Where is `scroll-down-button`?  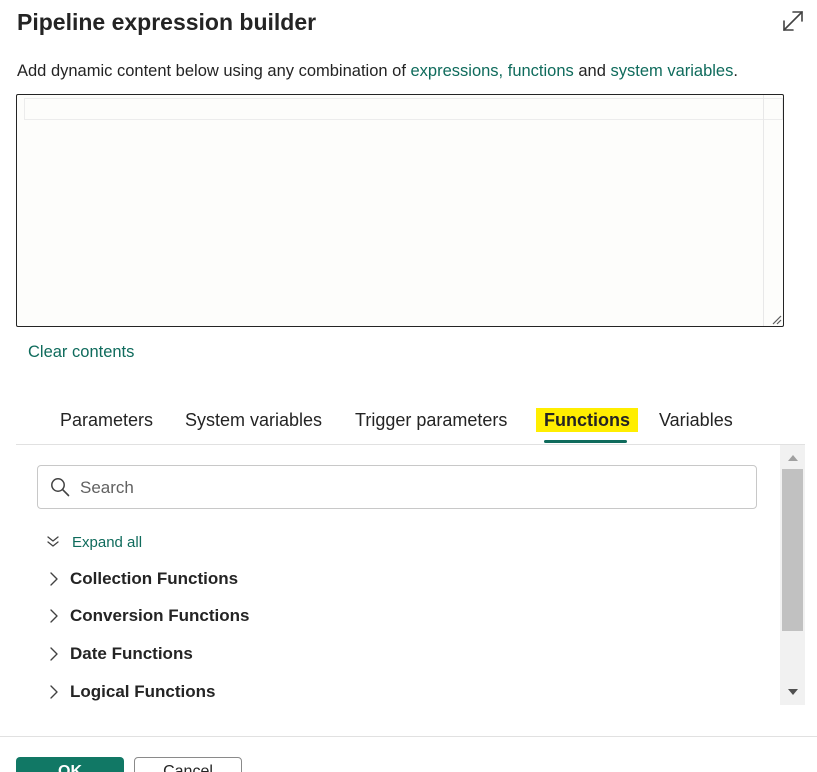 scroll-down-button is located at coordinates (792, 692).